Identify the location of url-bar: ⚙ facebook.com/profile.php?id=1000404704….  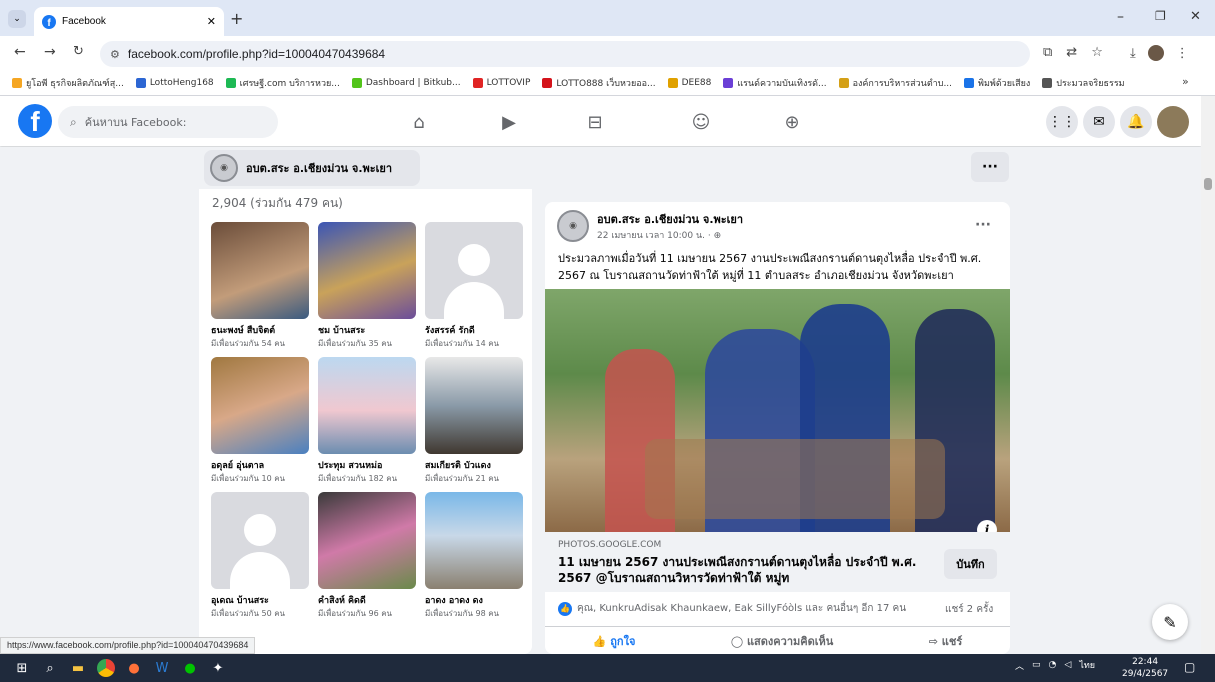
(565, 54).